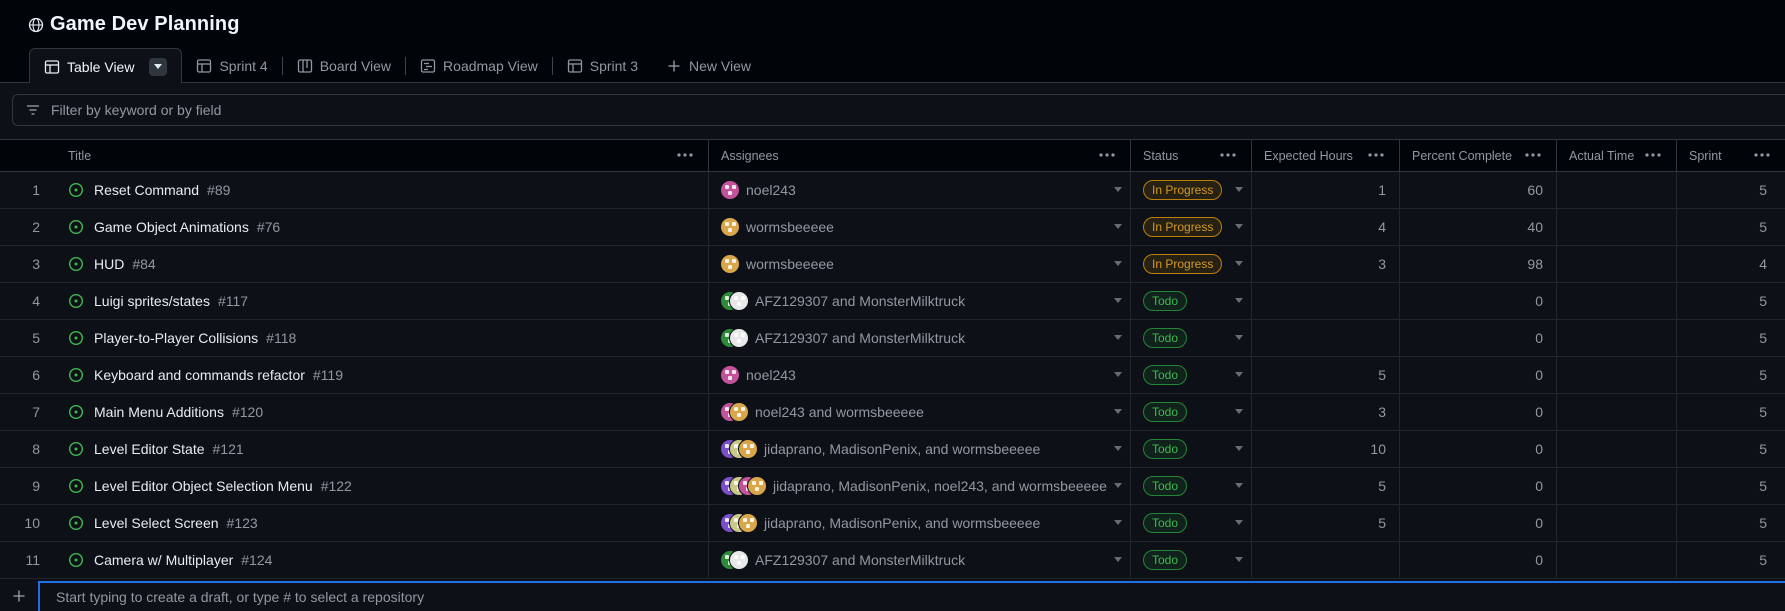  I want to click on percent-complete-cell: 40, so click(1477, 227).